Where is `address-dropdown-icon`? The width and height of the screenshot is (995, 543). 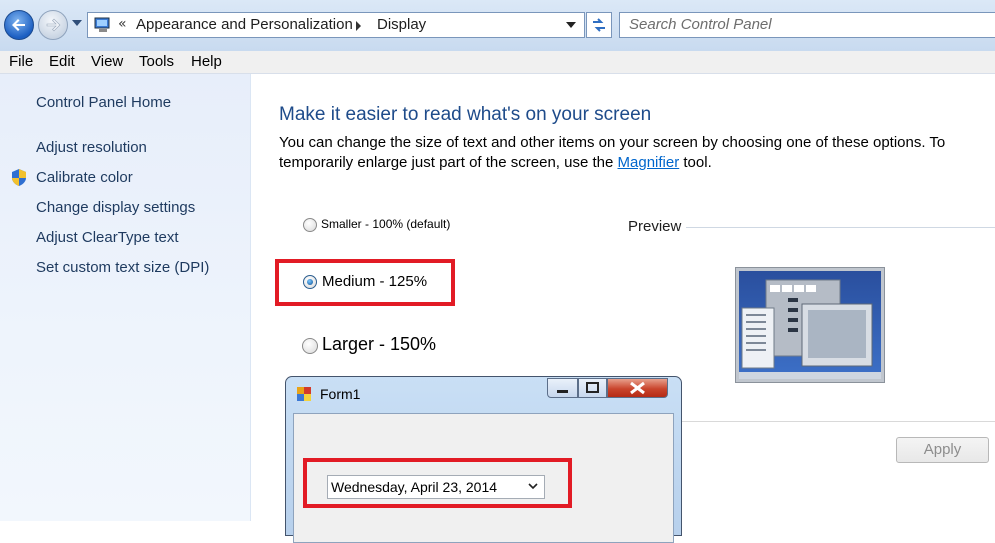 address-dropdown-icon is located at coordinates (571, 25).